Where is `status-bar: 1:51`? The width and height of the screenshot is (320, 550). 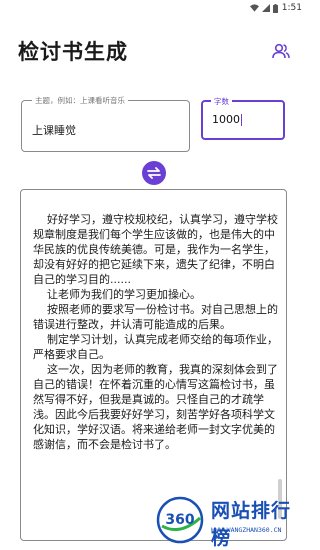
status-bar: 1:51 is located at coordinates (154, 8).